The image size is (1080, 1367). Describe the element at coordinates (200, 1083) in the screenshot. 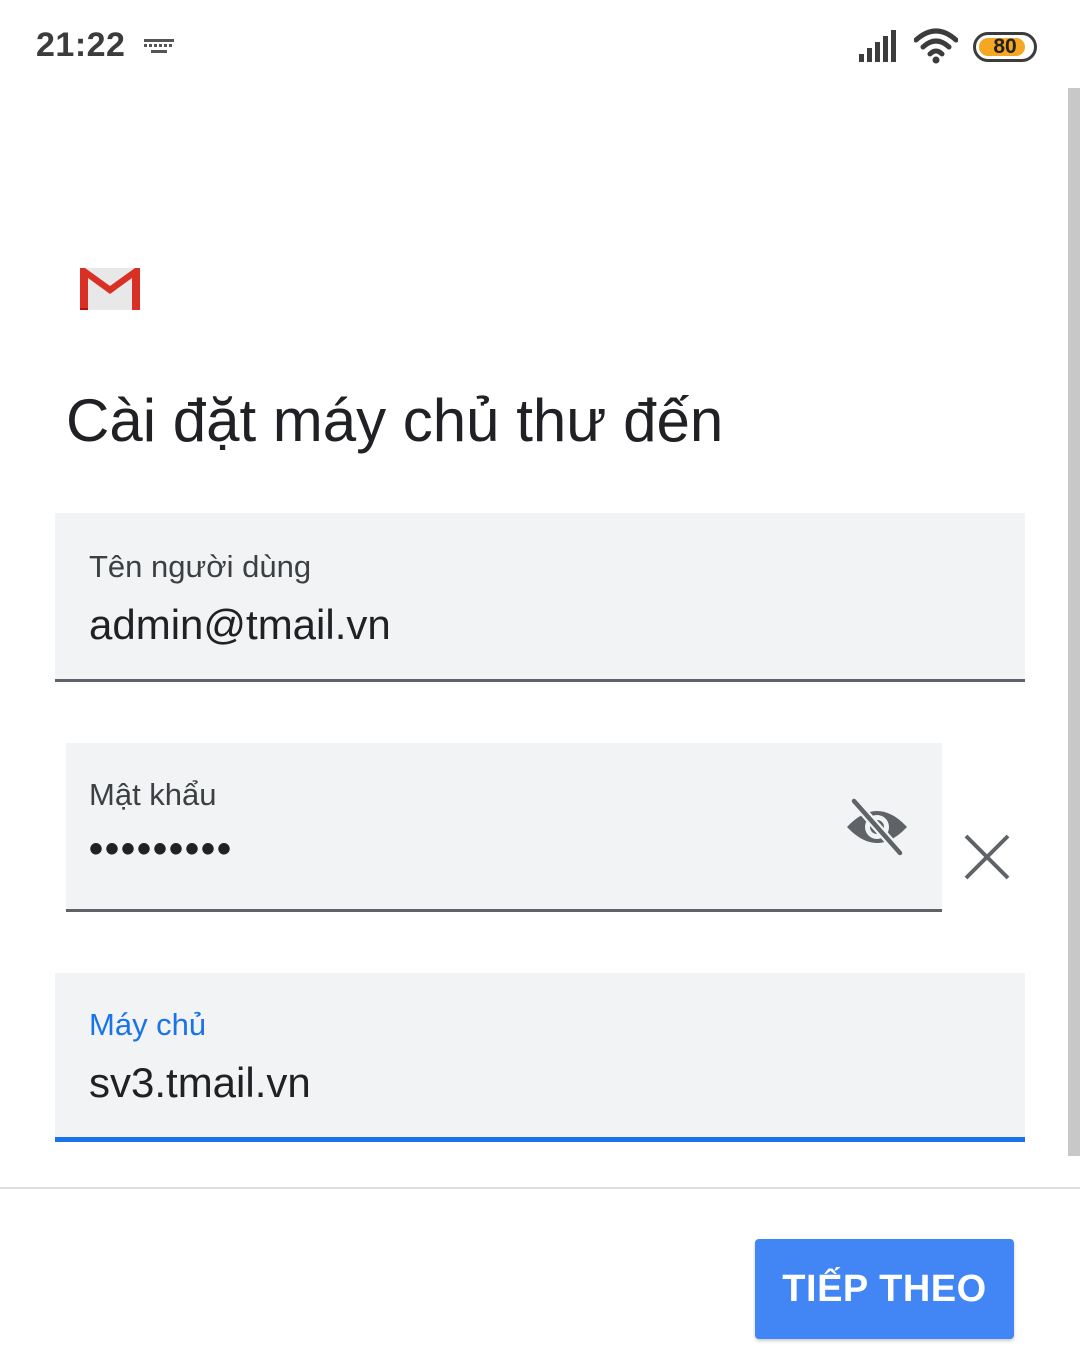

I see `server-input: sv3.tmail.vn` at that location.